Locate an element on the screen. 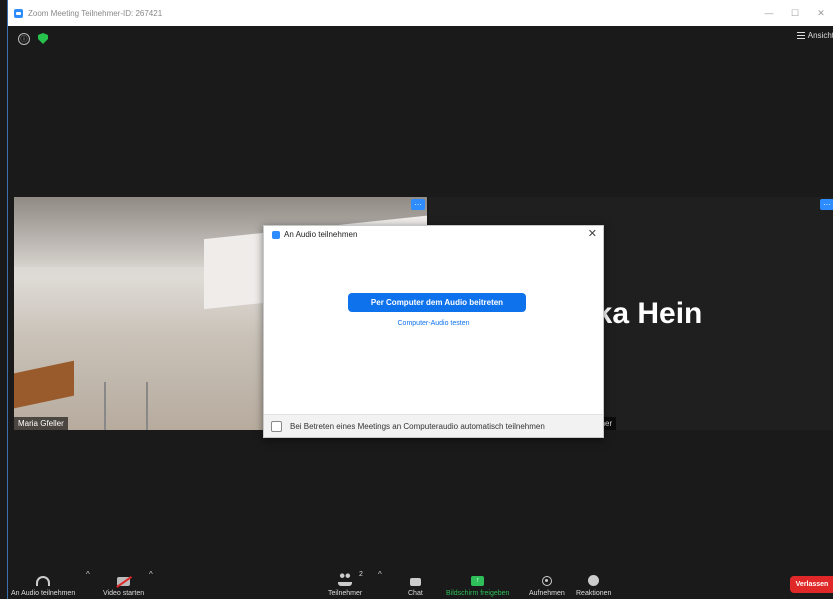 The height and width of the screenshot is (599, 833). video-options-caret: ^ is located at coordinates (151, 574).